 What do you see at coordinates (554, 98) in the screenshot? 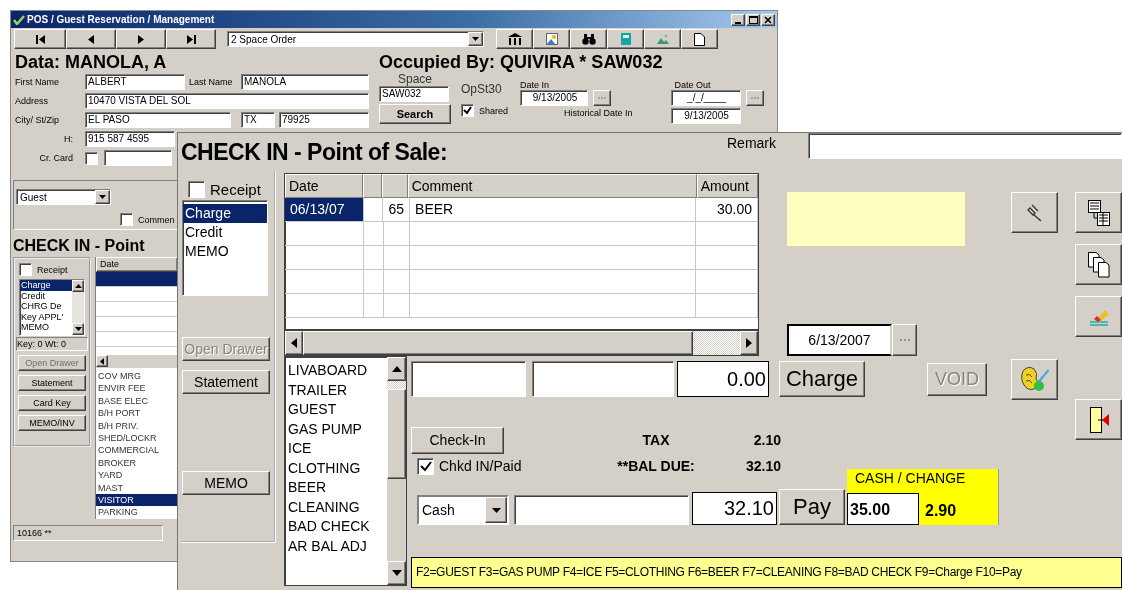
I see `date-in-field: 9/13/2005` at bounding box center [554, 98].